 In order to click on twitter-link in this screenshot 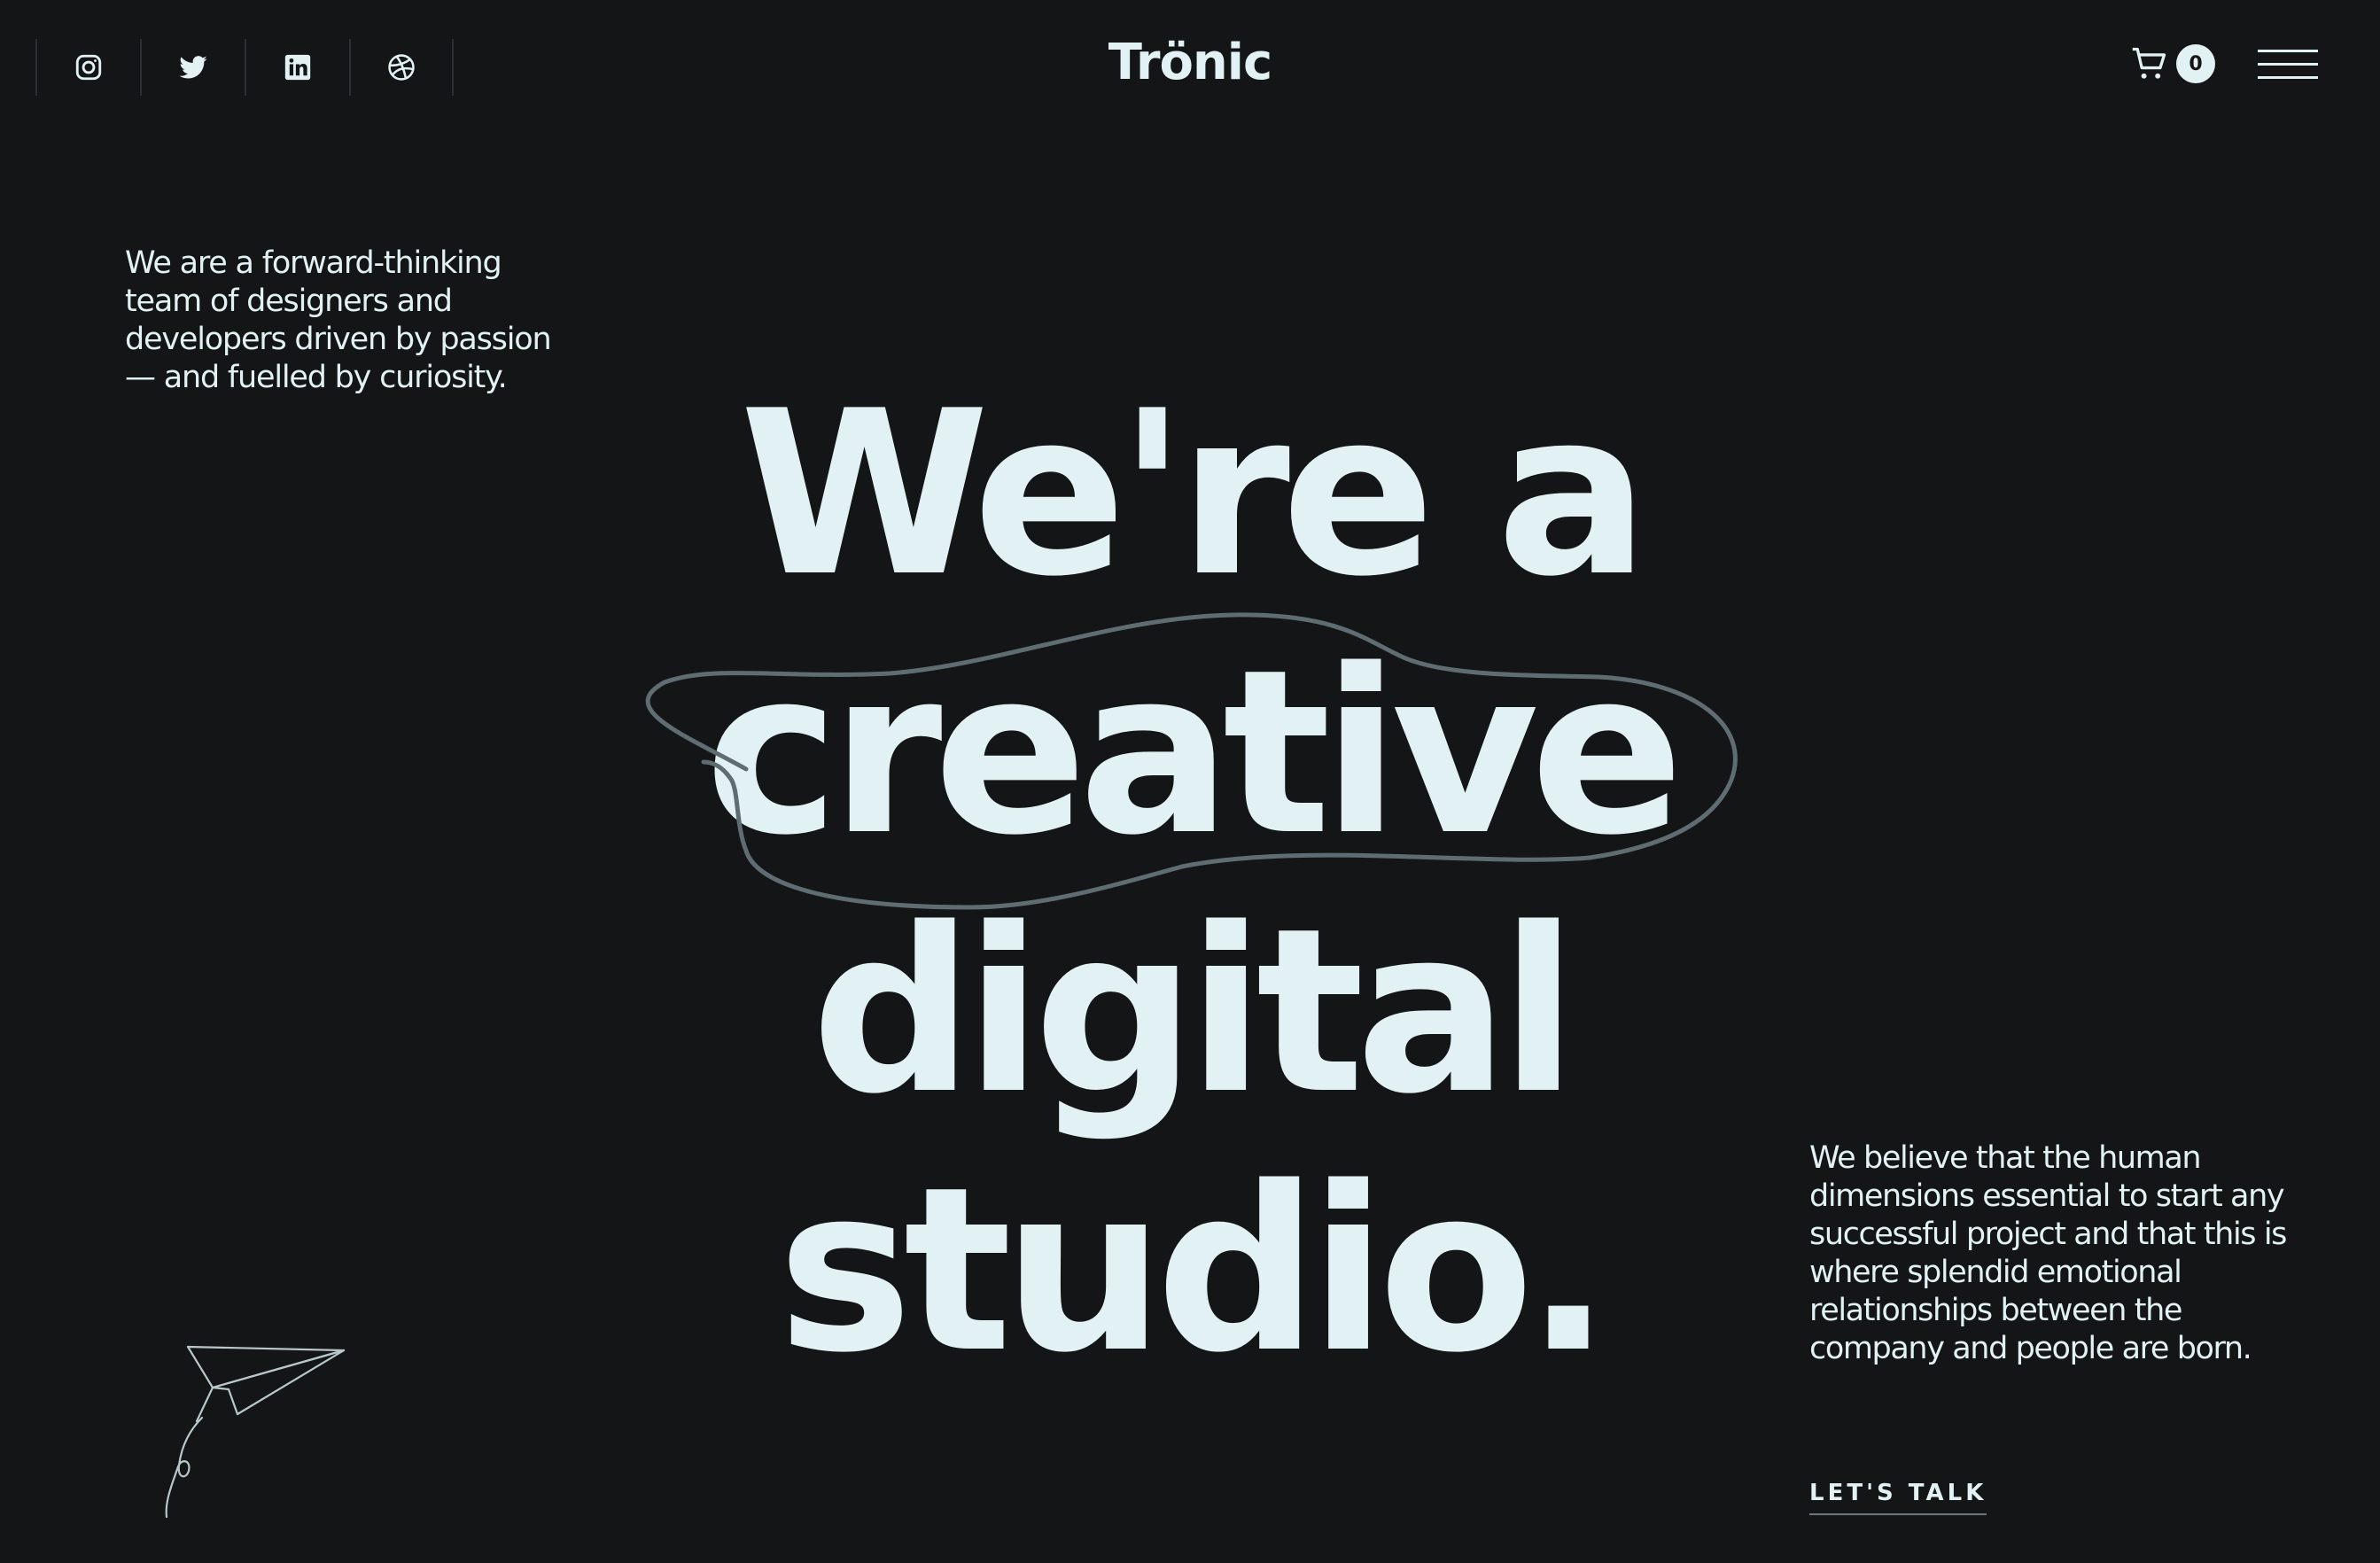, I will do `click(192, 68)`.